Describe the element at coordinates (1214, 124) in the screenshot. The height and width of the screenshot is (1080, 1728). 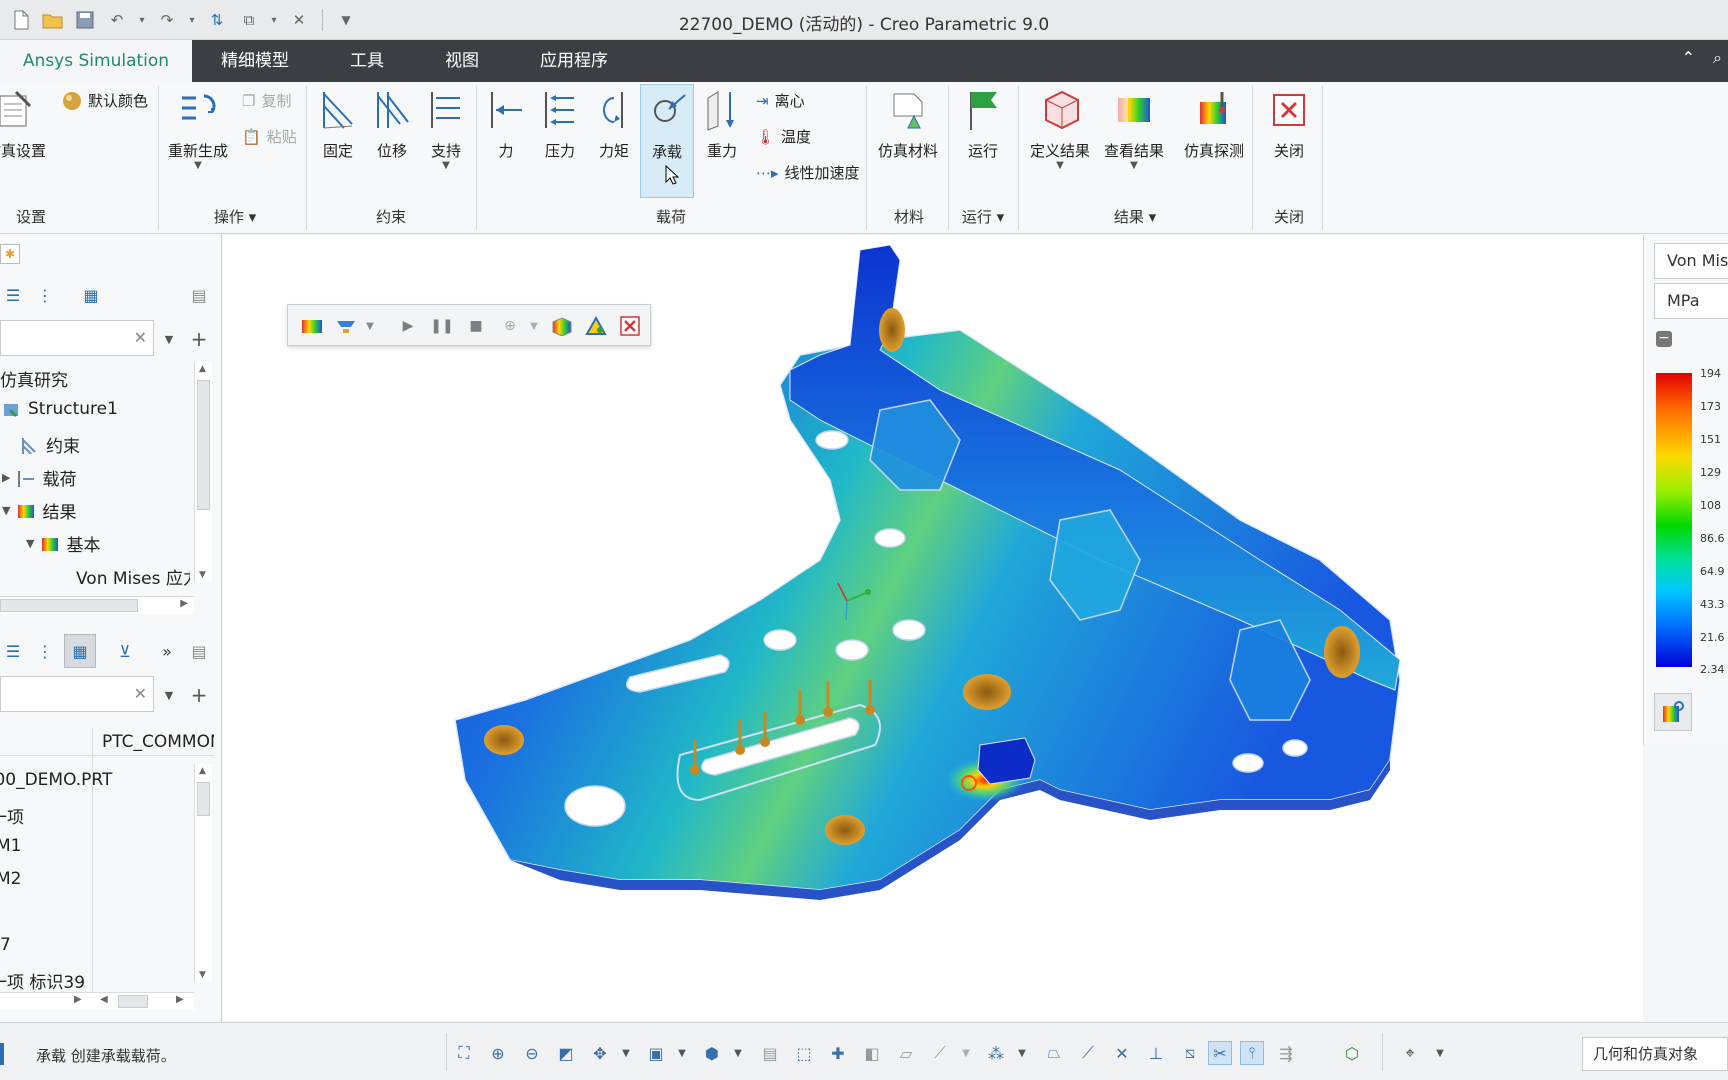
I see `sim-probe-button: 仿真探测` at that location.